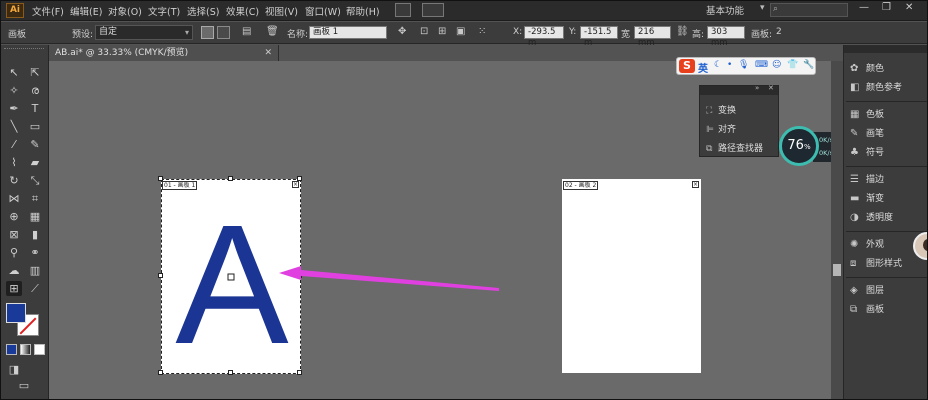 Image resolution: width=928 pixels, height=400 pixels. Describe the element at coordinates (652, 37) in the screenshot. I see `width-field: 216 mm` at that location.